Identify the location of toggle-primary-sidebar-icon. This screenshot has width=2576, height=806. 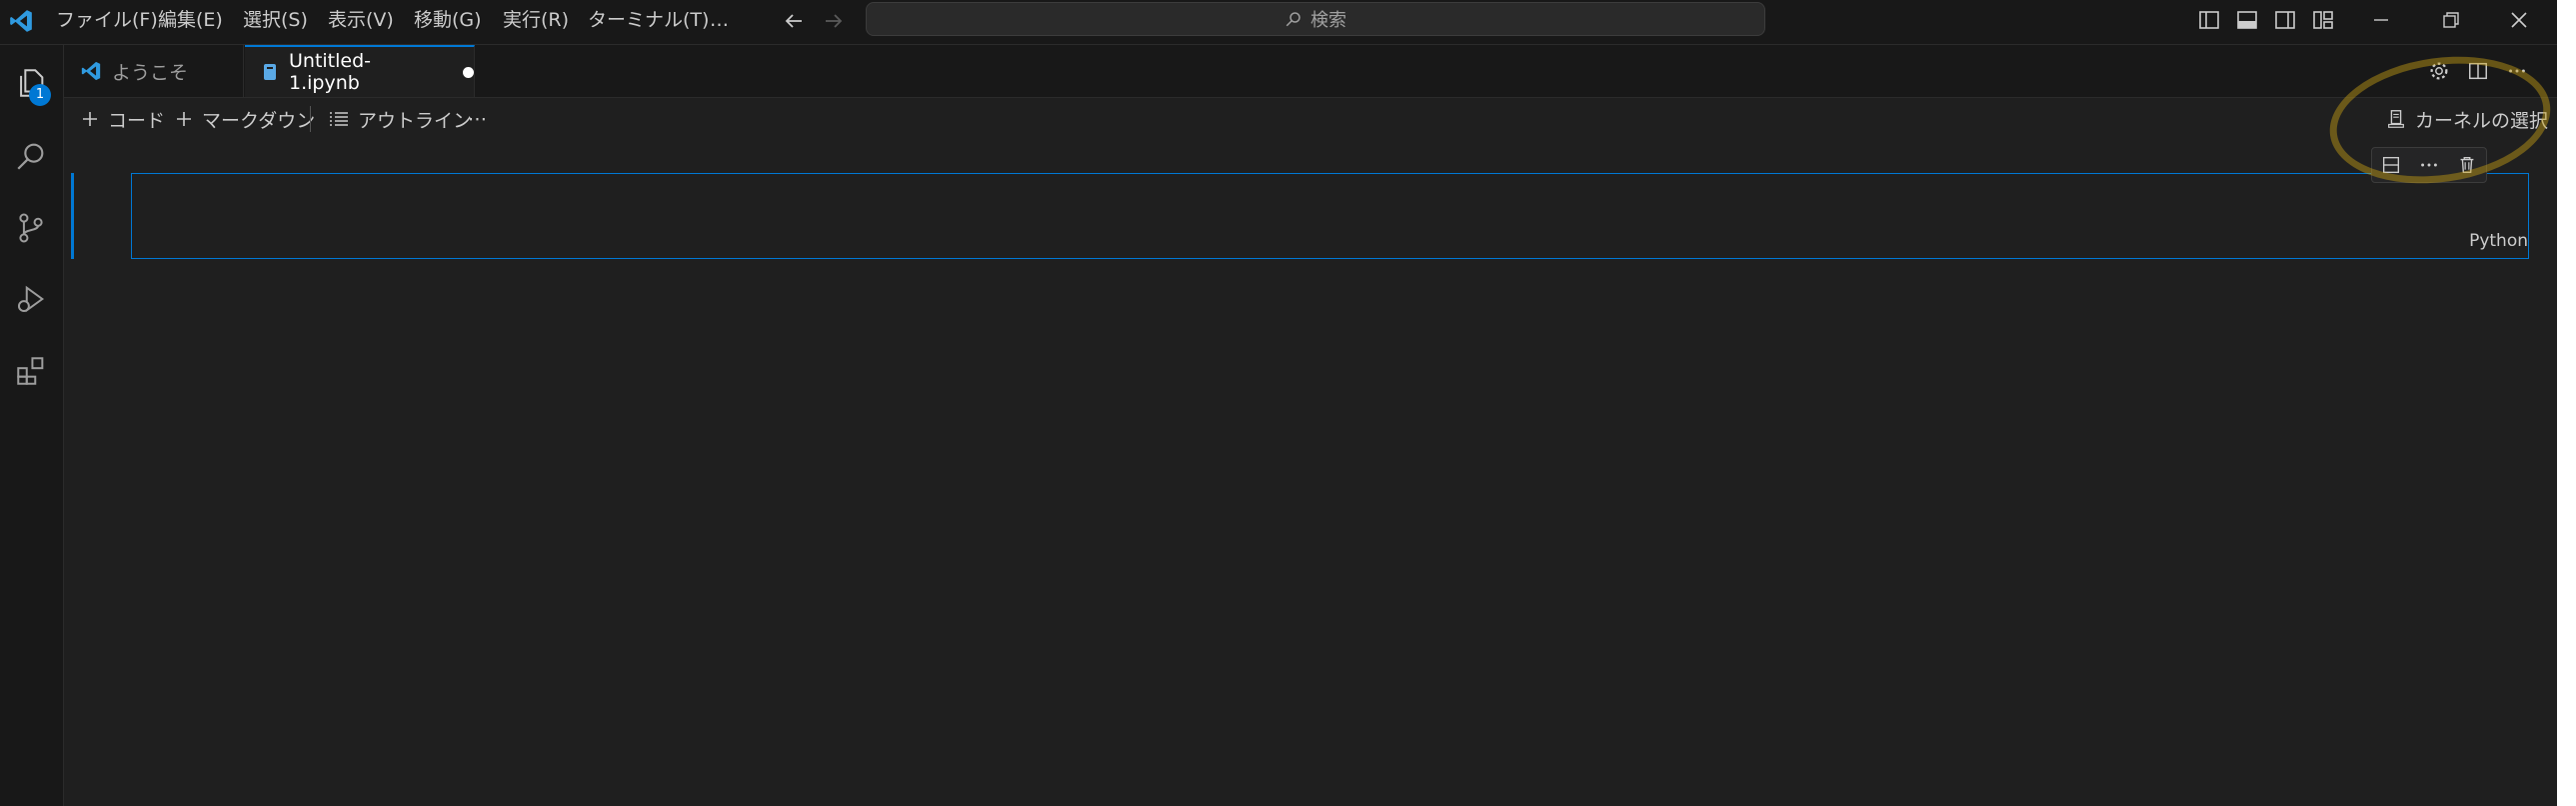
(2209, 20).